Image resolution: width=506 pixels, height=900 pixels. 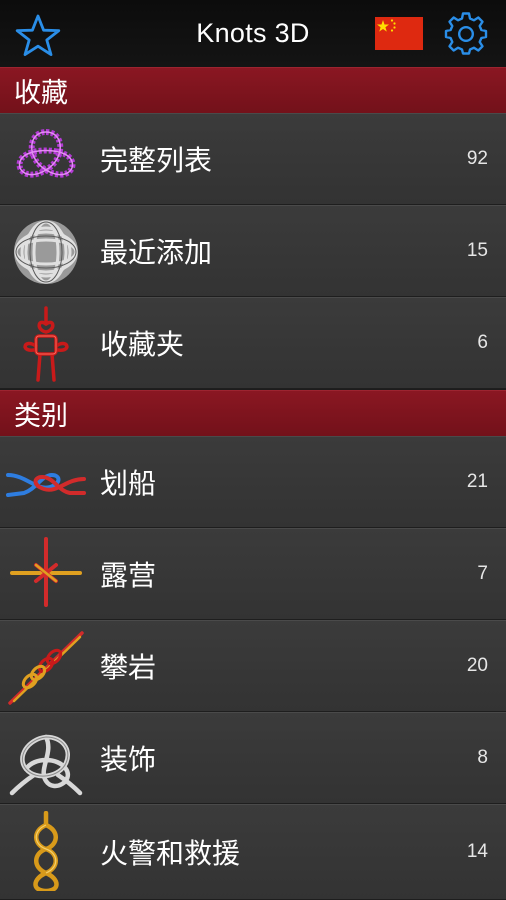 I want to click on list-item-count: 15, so click(x=477, y=250).